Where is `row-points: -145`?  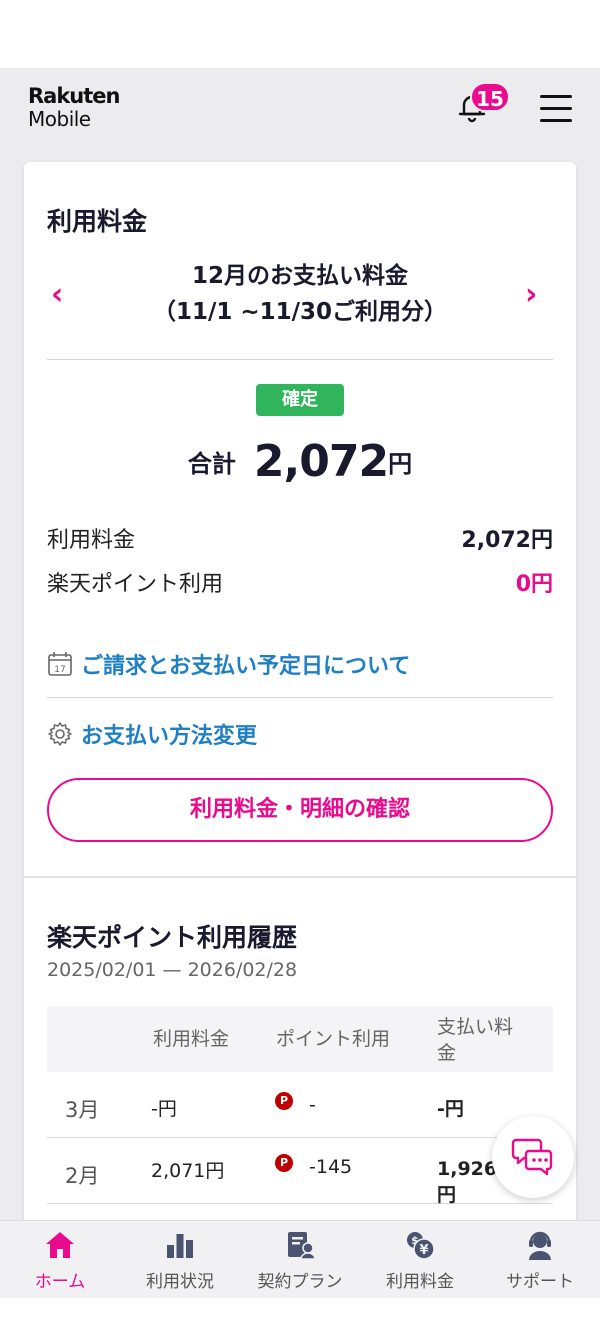
row-points: -145 is located at coordinates (331, 1167).